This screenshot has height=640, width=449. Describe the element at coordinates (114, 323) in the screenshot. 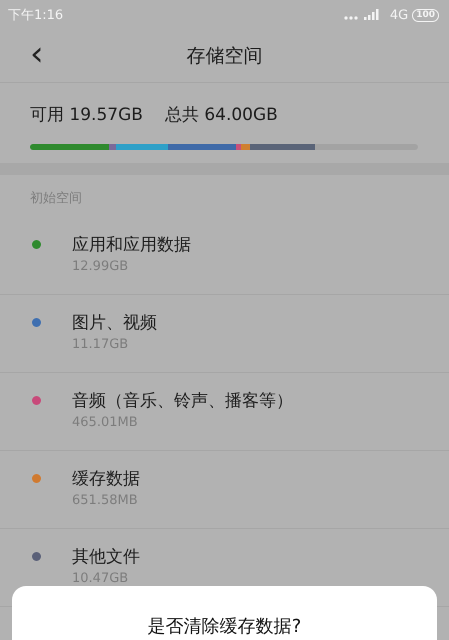

I see `category-name: 图片、视频` at that location.